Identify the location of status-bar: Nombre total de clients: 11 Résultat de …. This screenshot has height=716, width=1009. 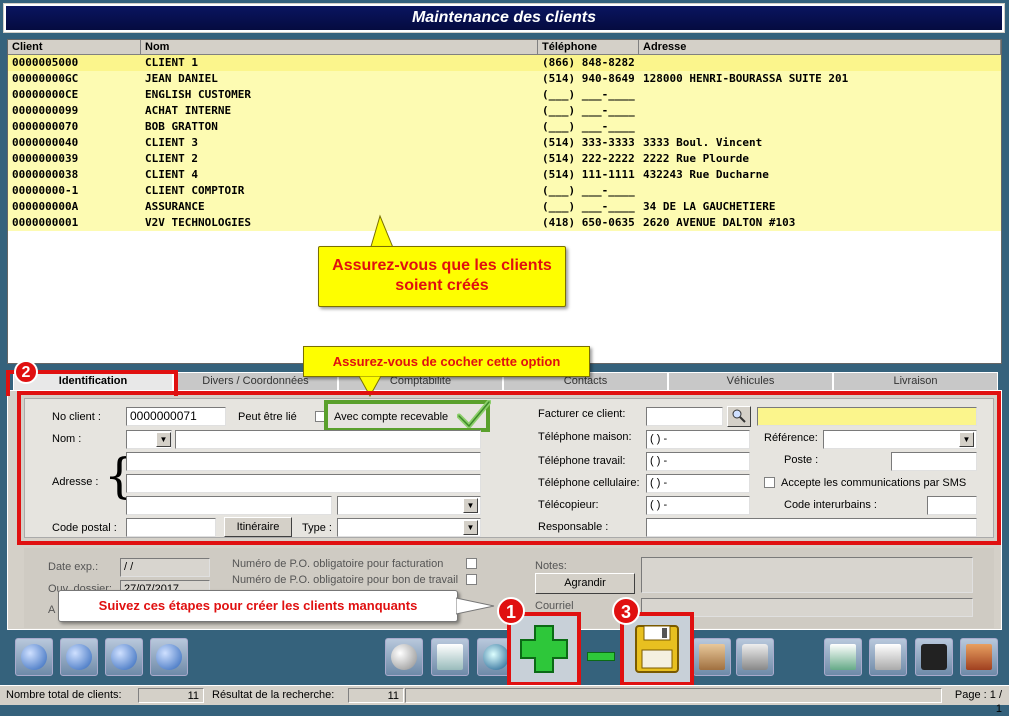
(504, 700).